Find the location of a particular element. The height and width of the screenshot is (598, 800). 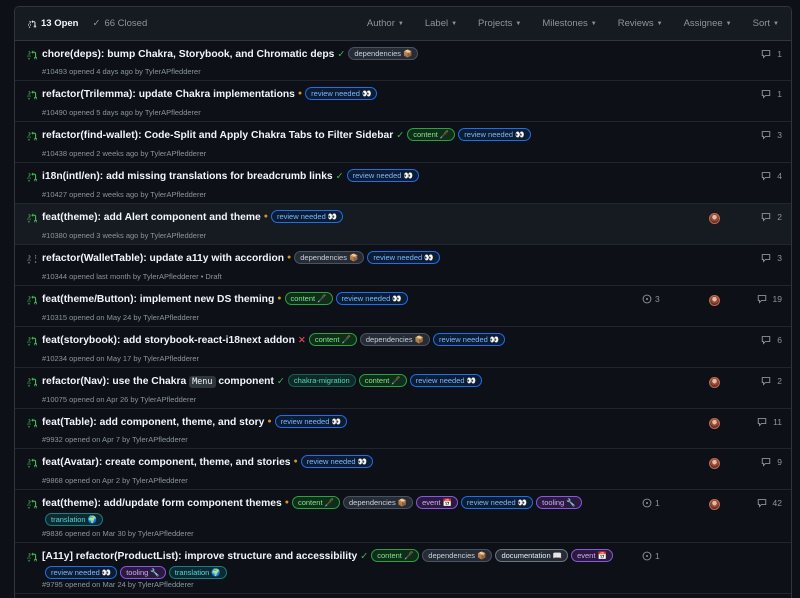

filter-milestones: Milestones ▼ is located at coordinates (569, 23).